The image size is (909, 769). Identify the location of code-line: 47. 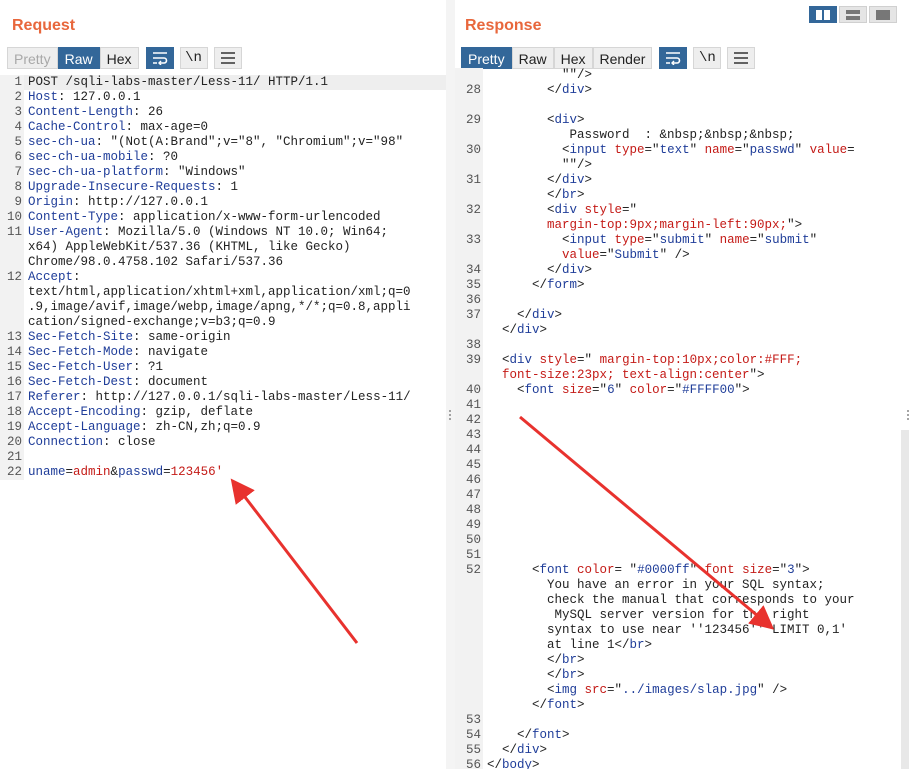
(682, 495).